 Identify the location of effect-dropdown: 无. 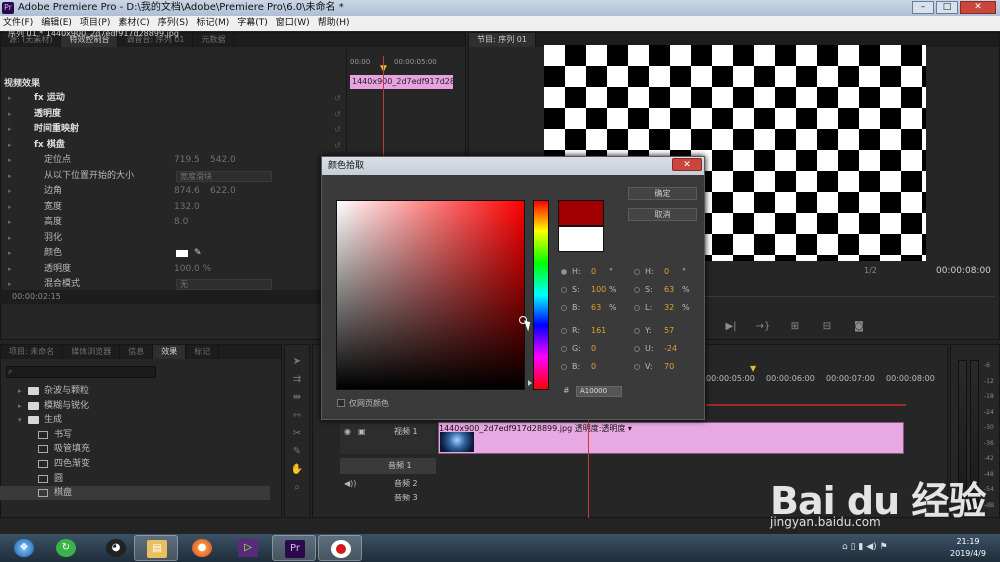
(224, 284).